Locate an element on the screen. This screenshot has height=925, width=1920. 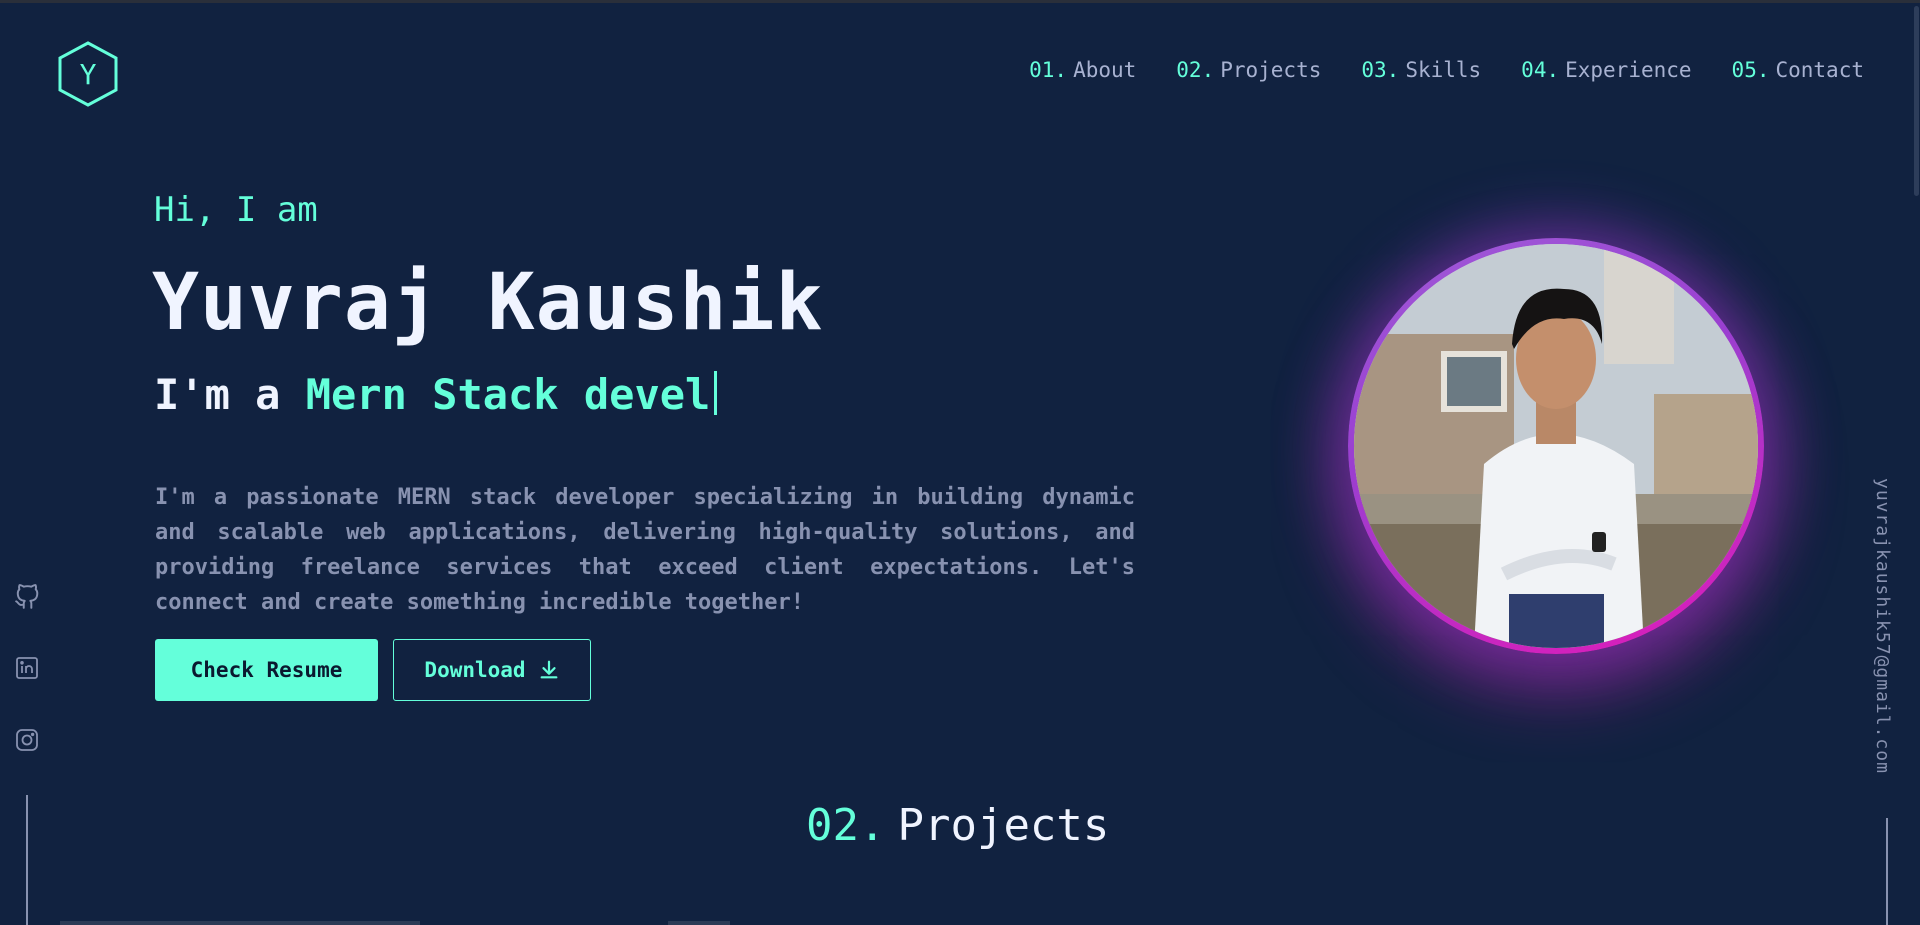
github-icon is located at coordinates (27, 596).